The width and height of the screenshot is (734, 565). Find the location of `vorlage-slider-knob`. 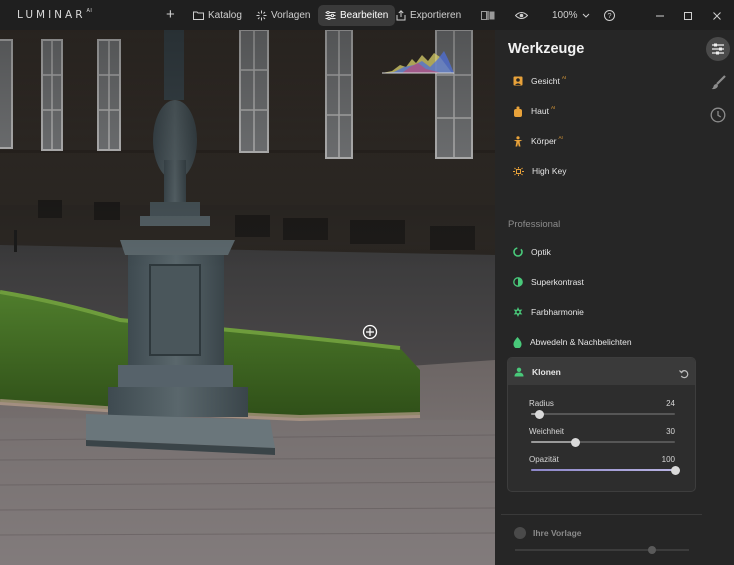

vorlage-slider-knob is located at coordinates (652, 550).